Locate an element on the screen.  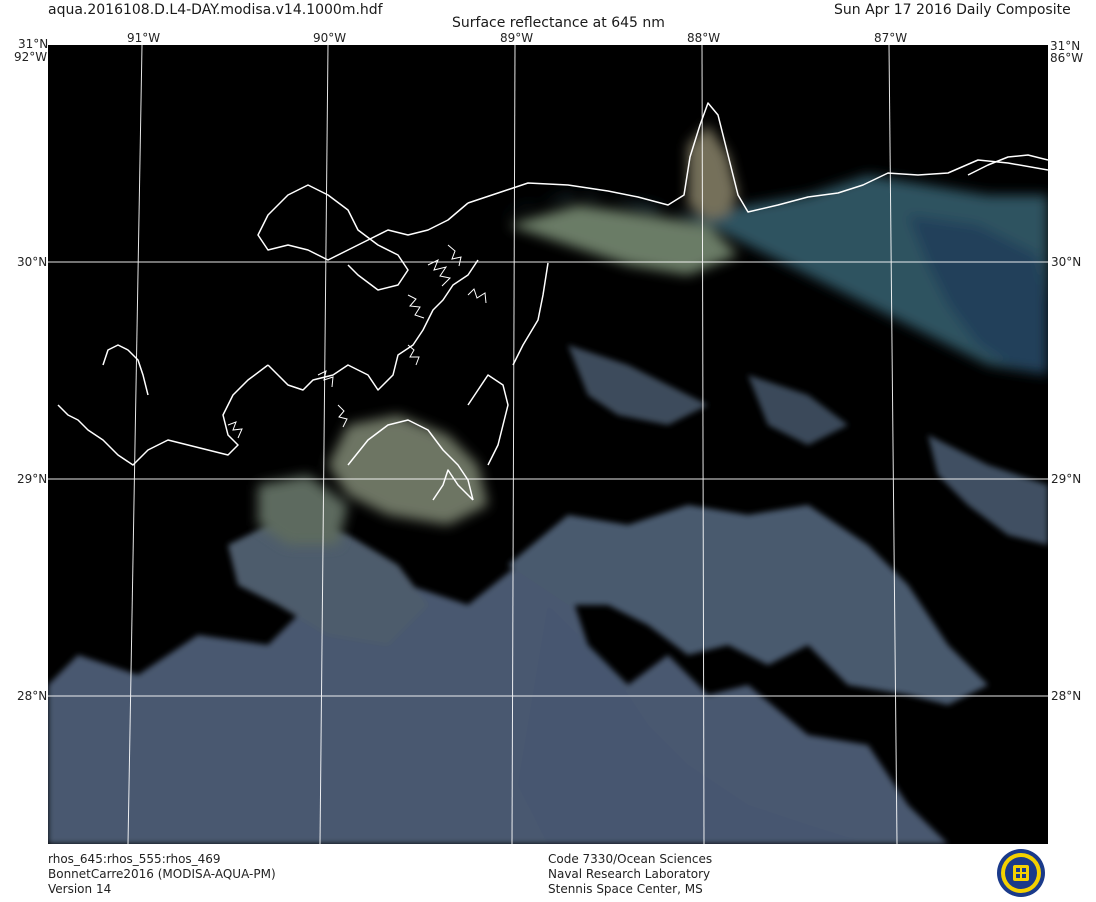
lon-label-90w: 90°W is located at coordinates (330, 38).